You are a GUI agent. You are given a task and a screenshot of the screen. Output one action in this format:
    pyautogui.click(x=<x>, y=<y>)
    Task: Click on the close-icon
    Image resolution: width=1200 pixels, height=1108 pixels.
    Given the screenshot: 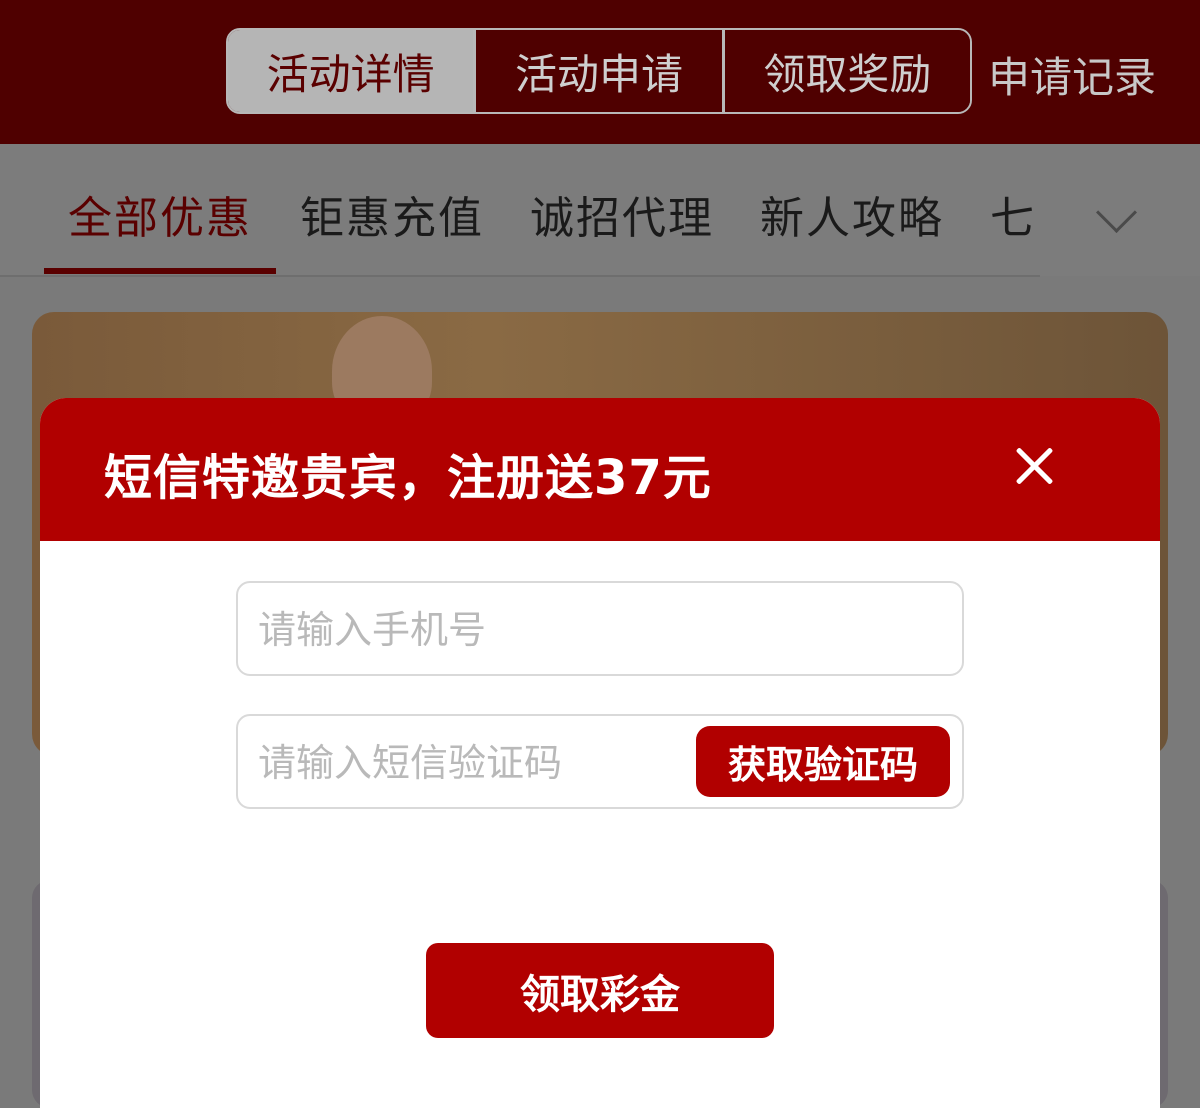 What is the action you would take?
    pyautogui.click(x=1034, y=466)
    